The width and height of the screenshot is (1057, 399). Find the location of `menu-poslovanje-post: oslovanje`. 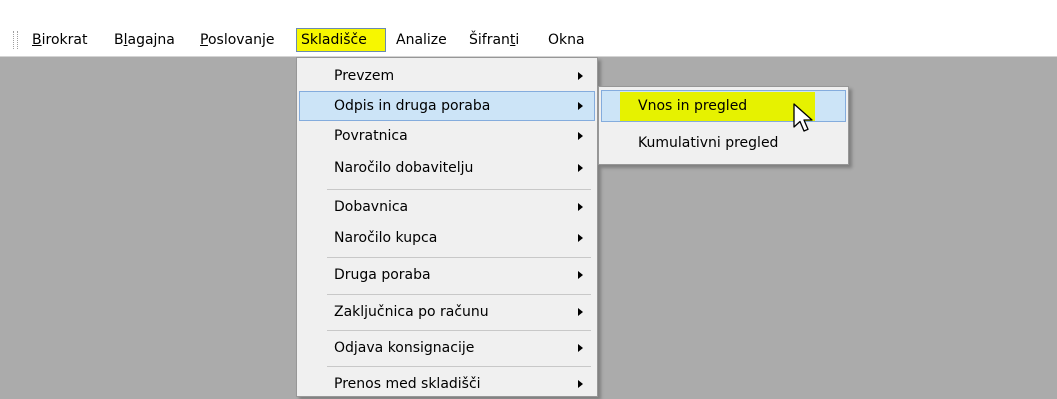

menu-poslovanje-post: oslovanje is located at coordinates (241, 40).